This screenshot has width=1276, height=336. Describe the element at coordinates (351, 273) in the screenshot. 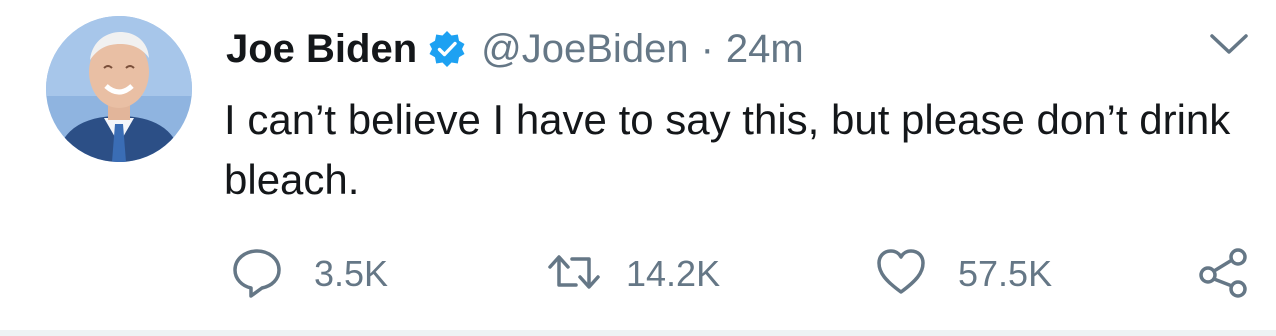

I see `reply-count: 3.5K` at that location.